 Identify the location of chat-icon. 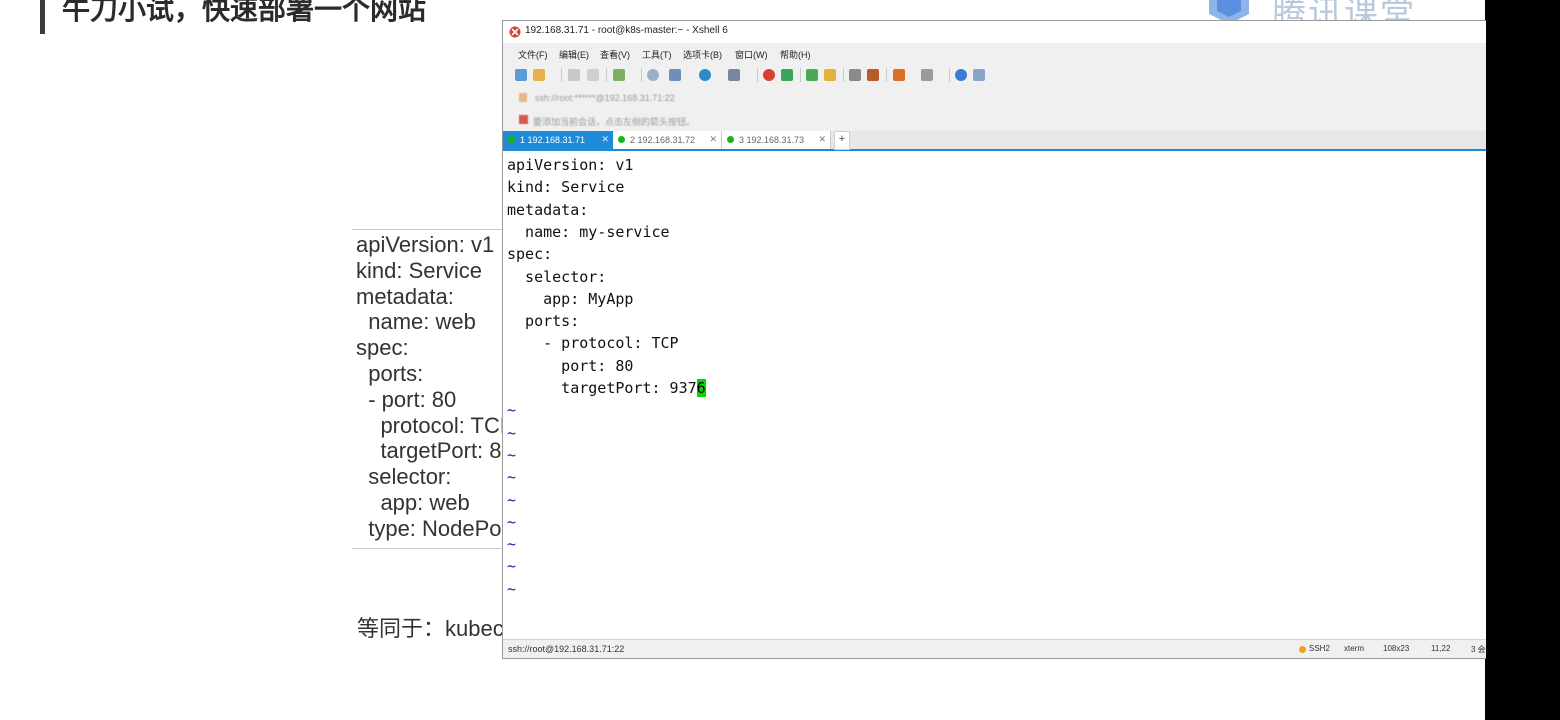
(979, 75).